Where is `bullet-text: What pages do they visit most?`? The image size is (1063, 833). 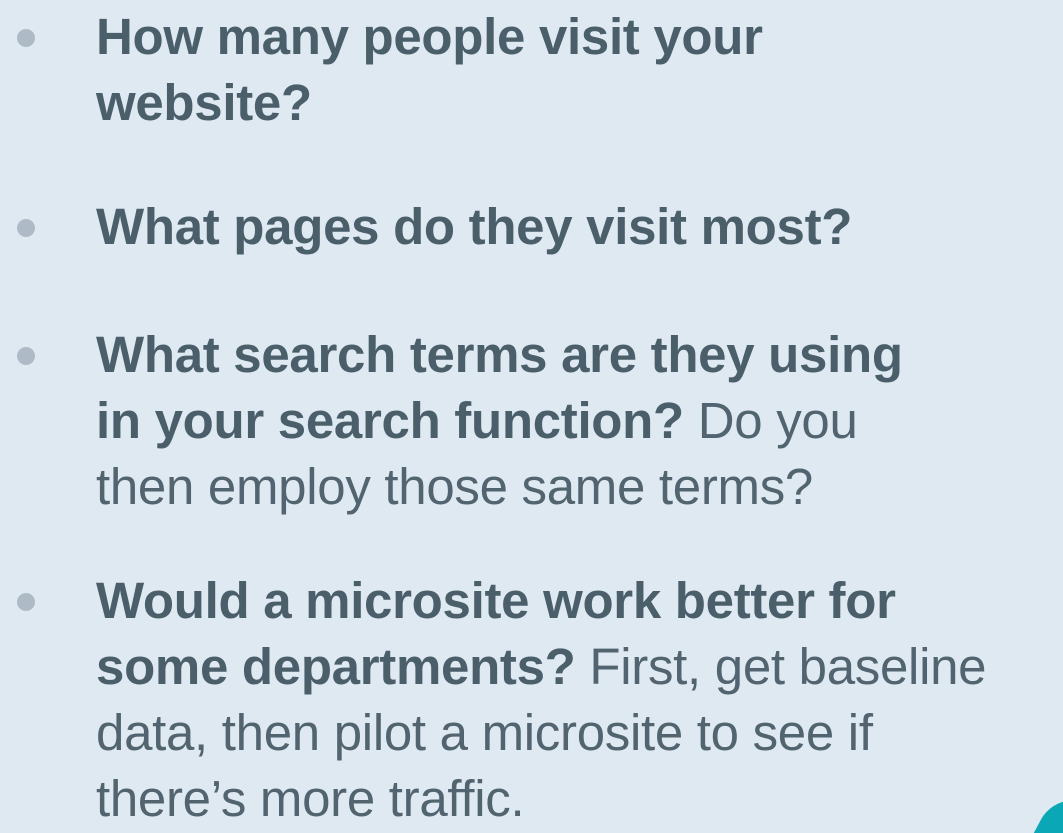 bullet-text: What pages do they visit most? is located at coordinates (576, 227).